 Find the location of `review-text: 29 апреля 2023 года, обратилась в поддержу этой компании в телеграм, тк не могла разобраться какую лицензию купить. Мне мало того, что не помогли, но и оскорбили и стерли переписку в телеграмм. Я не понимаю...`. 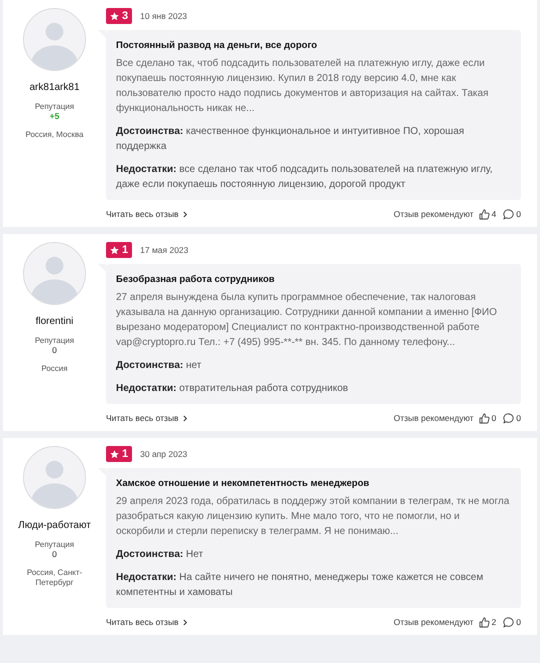

review-text: 29 апреля 2023 года, обратилась в поддержу этой компании в телеграм, тк не могла разобраться какую лицензию купить. Мне мало того, что не помогли, но и оскорбили и стерли переписку в телеграмм. Я не понимаю... is located at coordinates (313, 517).